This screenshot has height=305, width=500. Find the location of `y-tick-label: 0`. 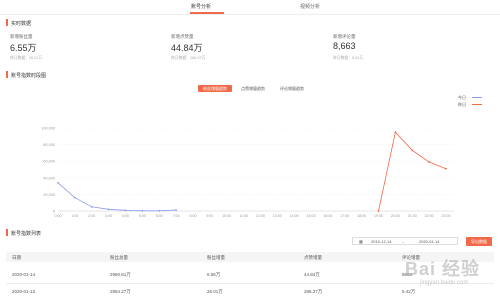

y-tick-label: 0 is located at coordinates (54, 212).